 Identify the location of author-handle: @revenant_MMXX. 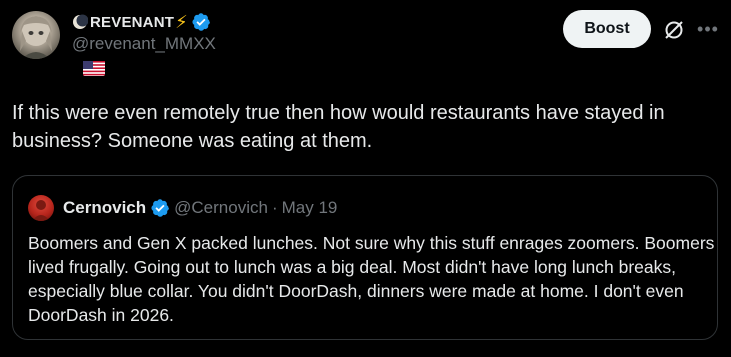
(144, 44).